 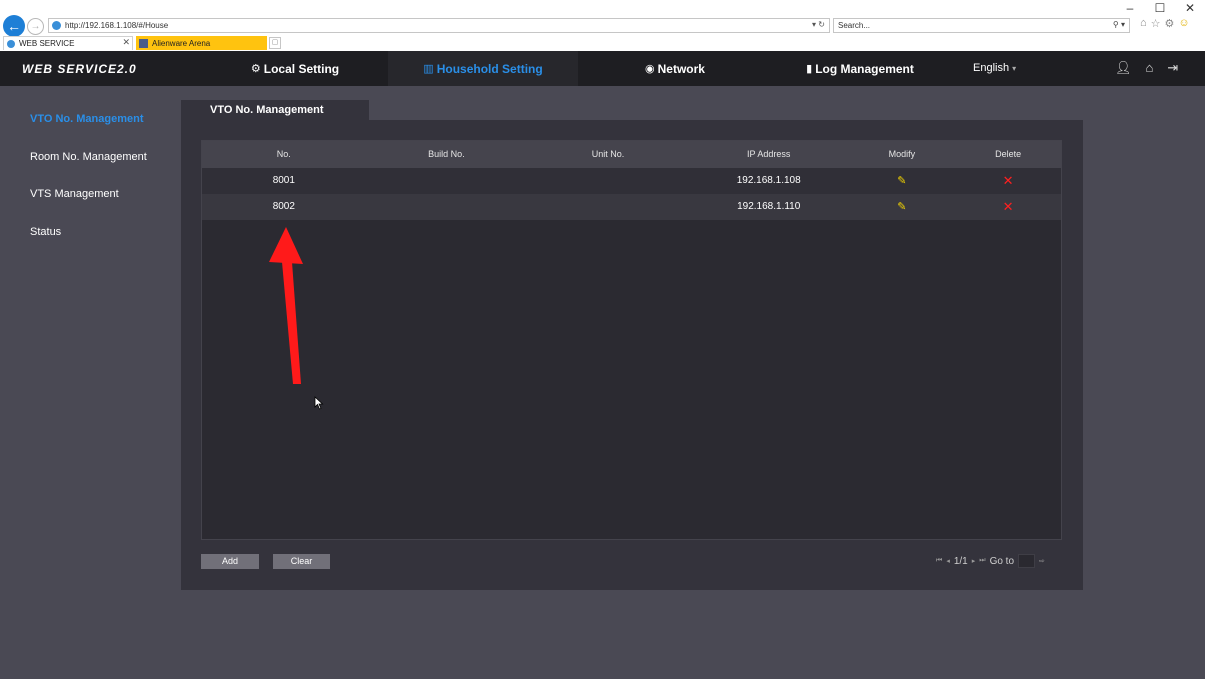 What do you see at coordinates (974, 561) in the screenshot?
I see `next-page-icon: ▸` at bounding box center [974, 561].